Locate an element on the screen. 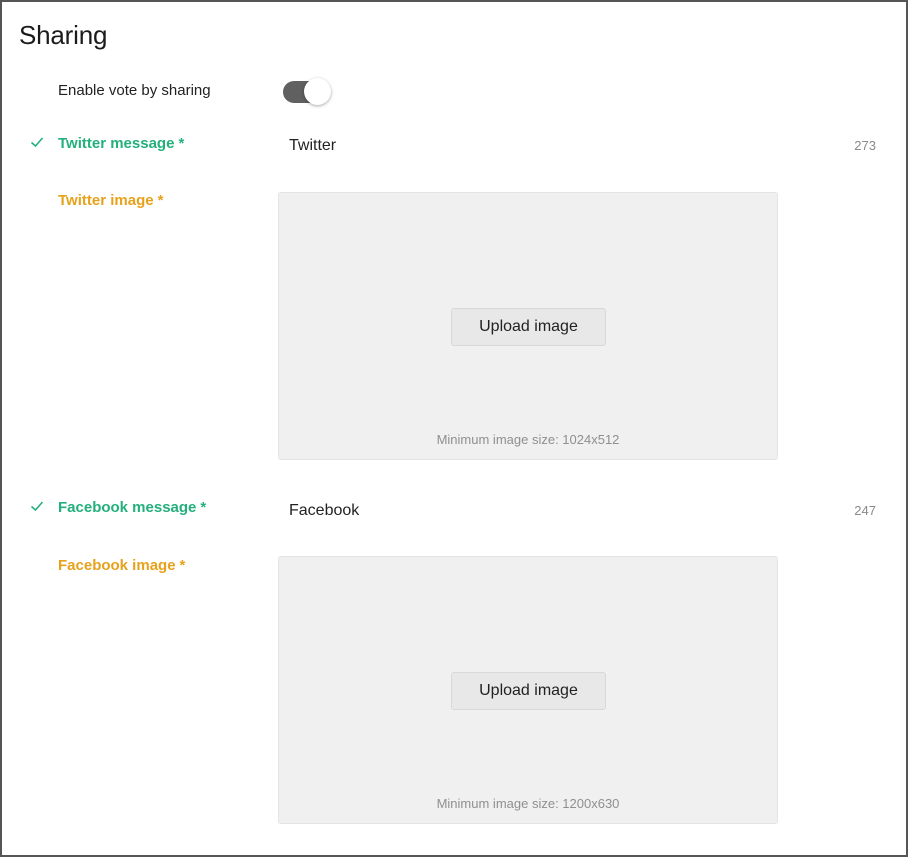  facebook-message-label-text: Facebook message is located at coordinates (127, 507).